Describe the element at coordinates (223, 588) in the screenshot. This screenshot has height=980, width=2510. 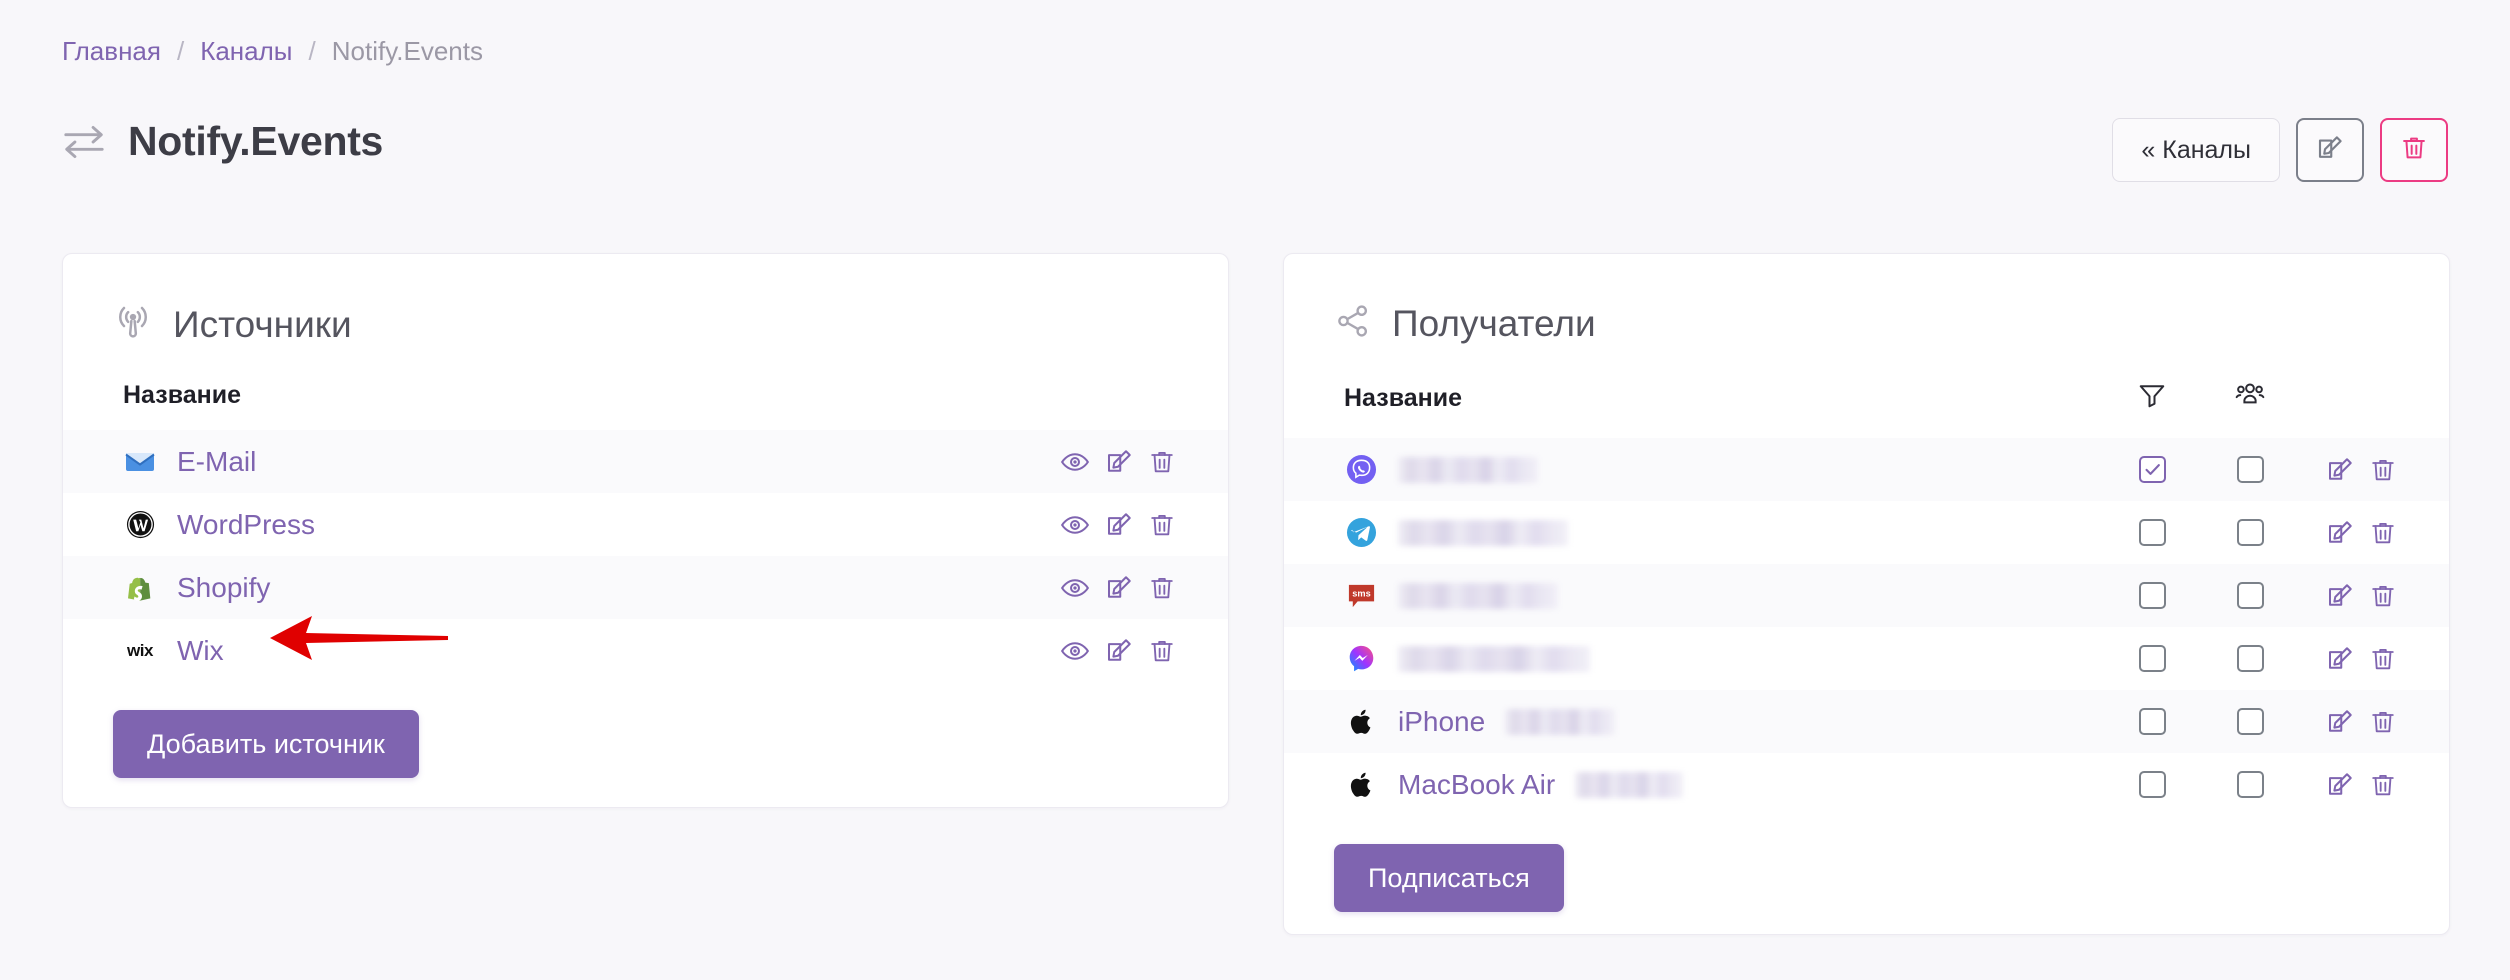
I see `source-name-label: Shopify` at that location.